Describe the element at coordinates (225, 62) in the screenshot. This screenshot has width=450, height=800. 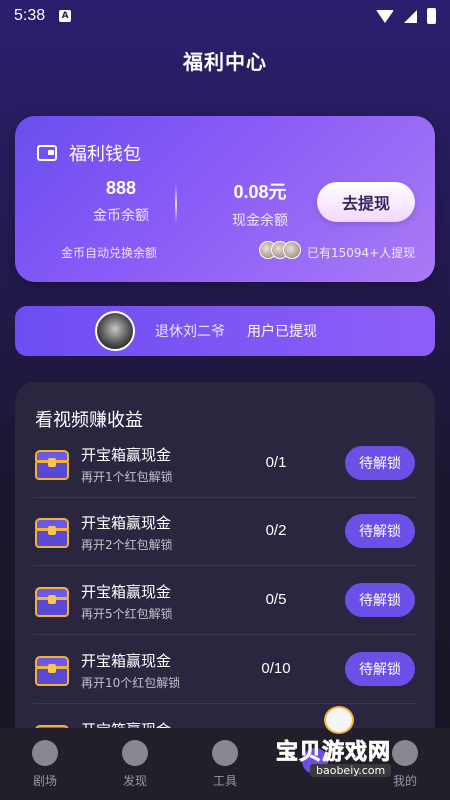
I see `page-title: 福利中心` at that location.